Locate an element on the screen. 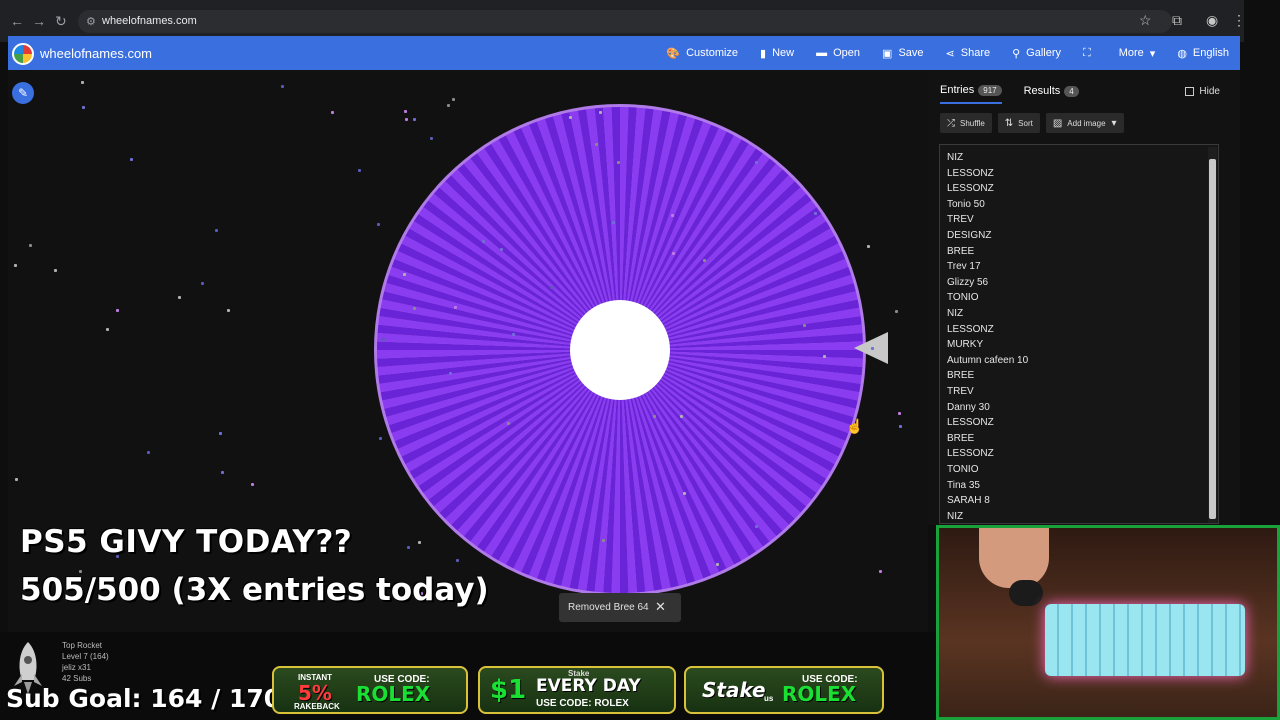  entry-line: NIZ is located at coordinates (955, 516).